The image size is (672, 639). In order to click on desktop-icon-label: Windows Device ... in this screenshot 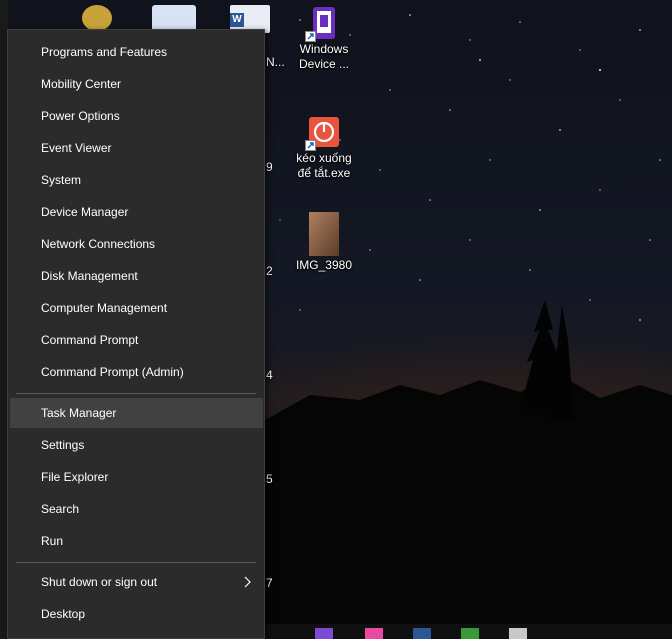, I will do `click(323, 56)`.